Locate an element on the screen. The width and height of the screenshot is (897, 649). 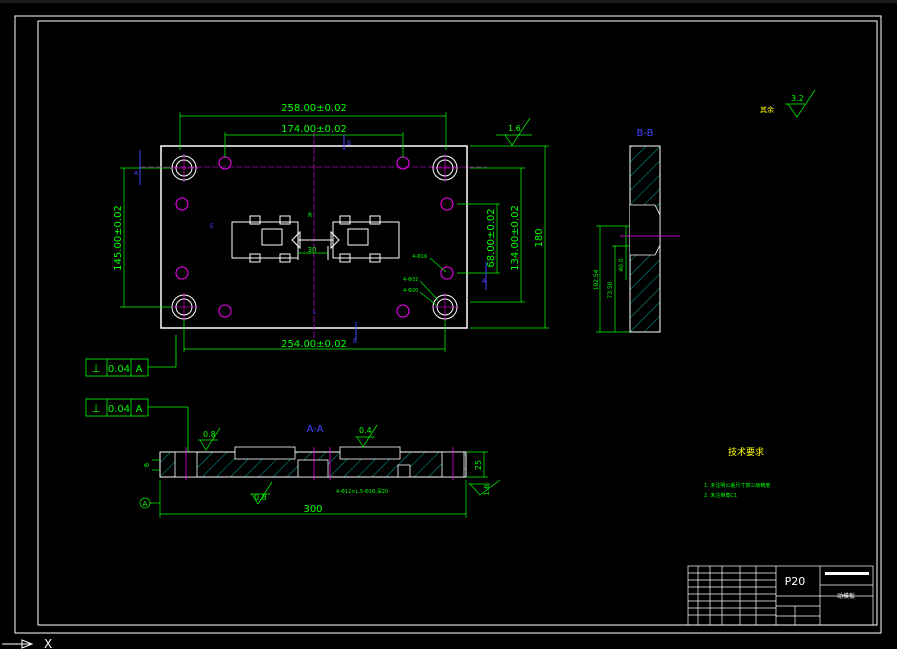
roughness-sec-mid: 0.4 is located at coordinates (365, 430).